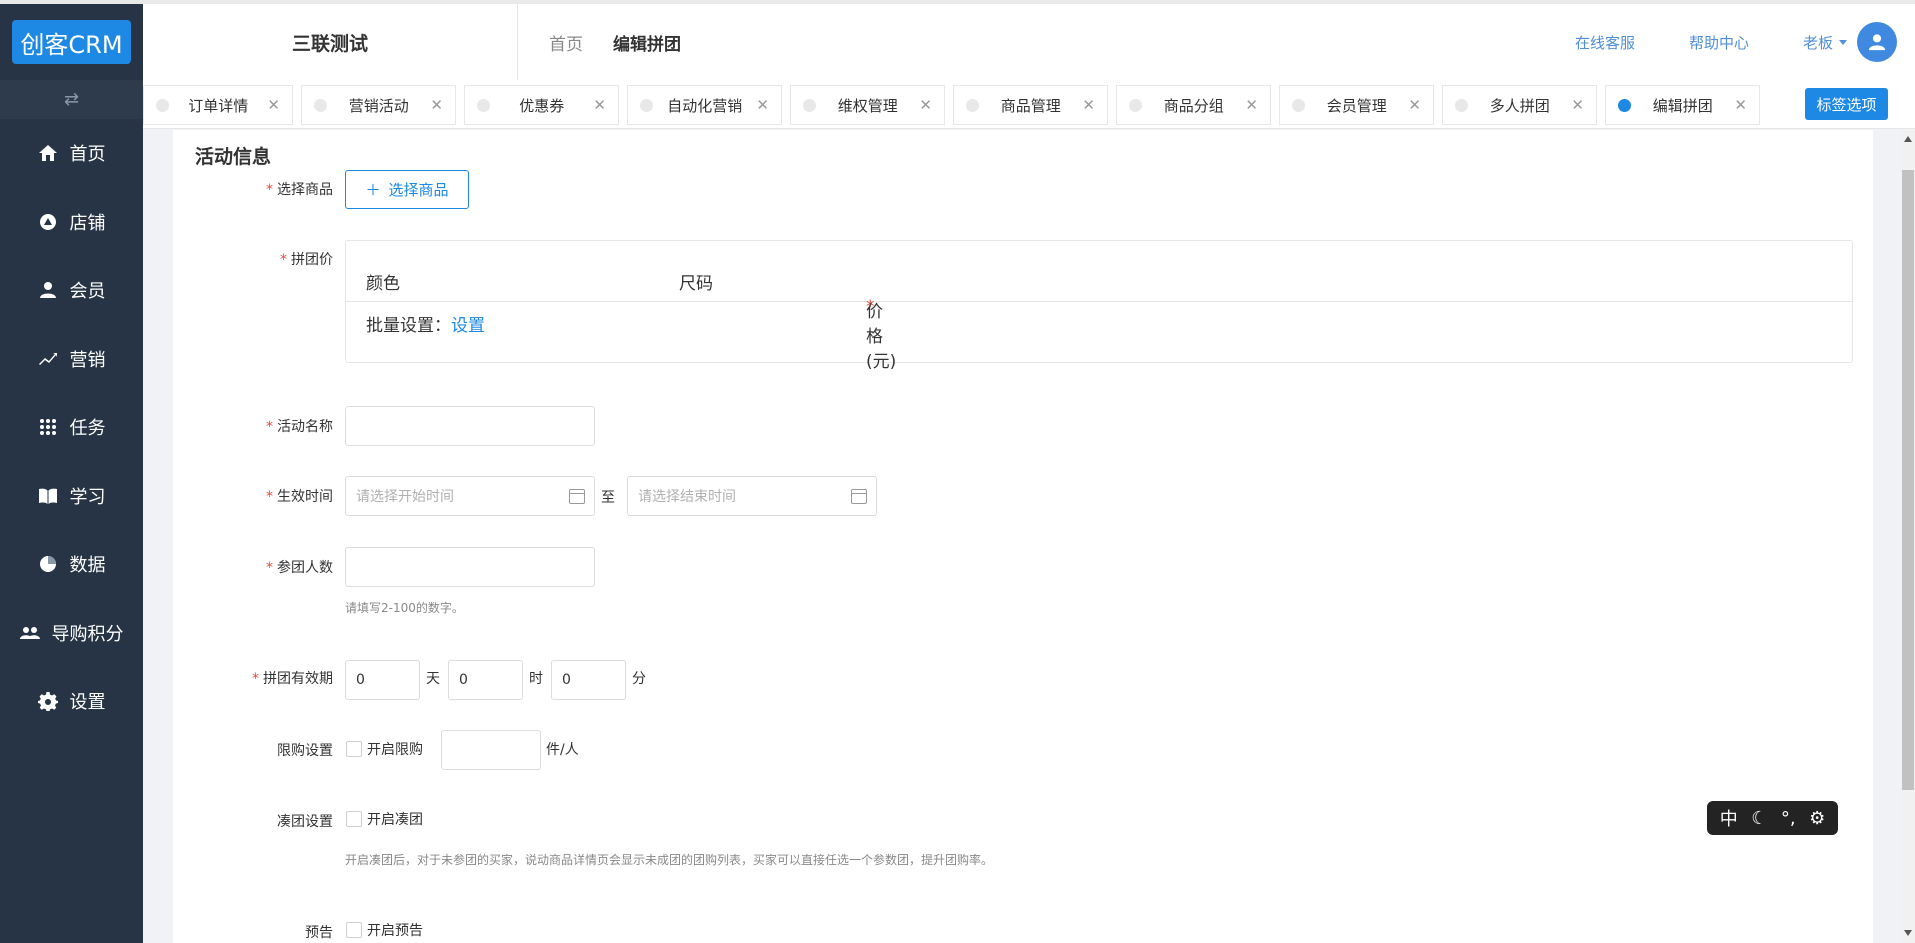 The image size is (1915, 943). Describe the element at coordinates (1817, 42) in the screenshot. I see `user-name: 老板` at that location.